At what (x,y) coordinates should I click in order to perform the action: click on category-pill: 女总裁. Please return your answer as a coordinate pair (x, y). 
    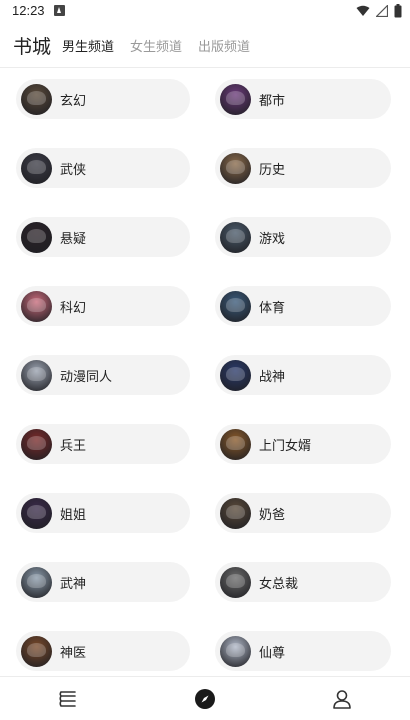
    Looking at the image, I should click on (303, 582).